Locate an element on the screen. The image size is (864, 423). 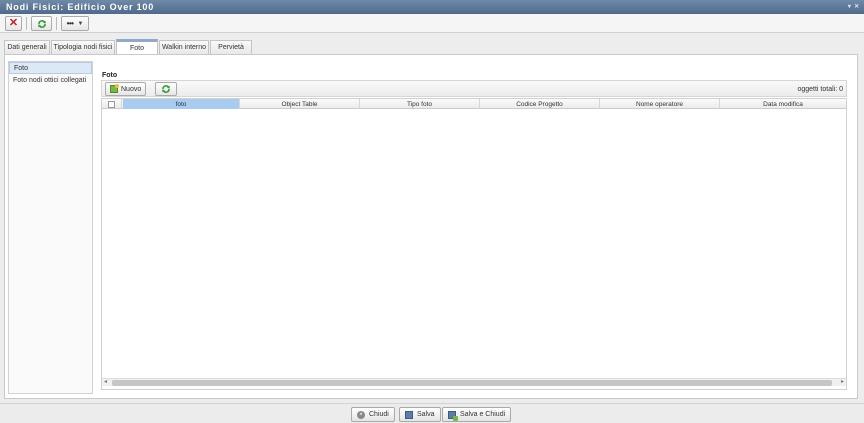
chiudi-button: × Chiudi is located at coordinates (373, 414).